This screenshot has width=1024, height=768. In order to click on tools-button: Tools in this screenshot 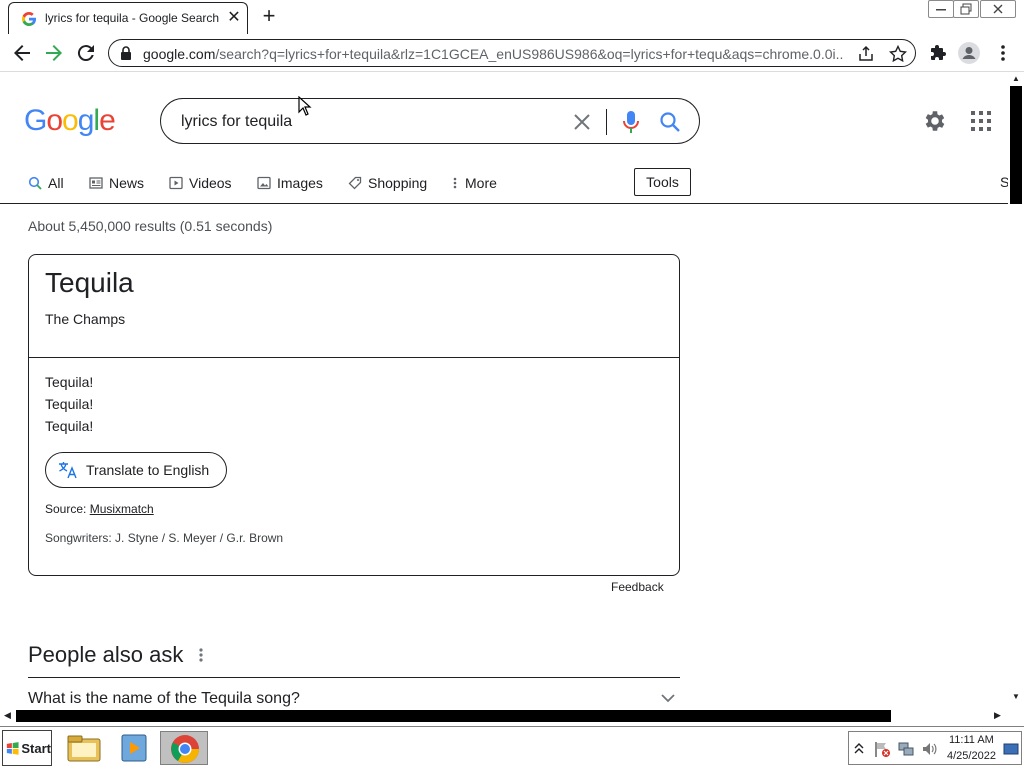, I will do `click(662, 182)`.